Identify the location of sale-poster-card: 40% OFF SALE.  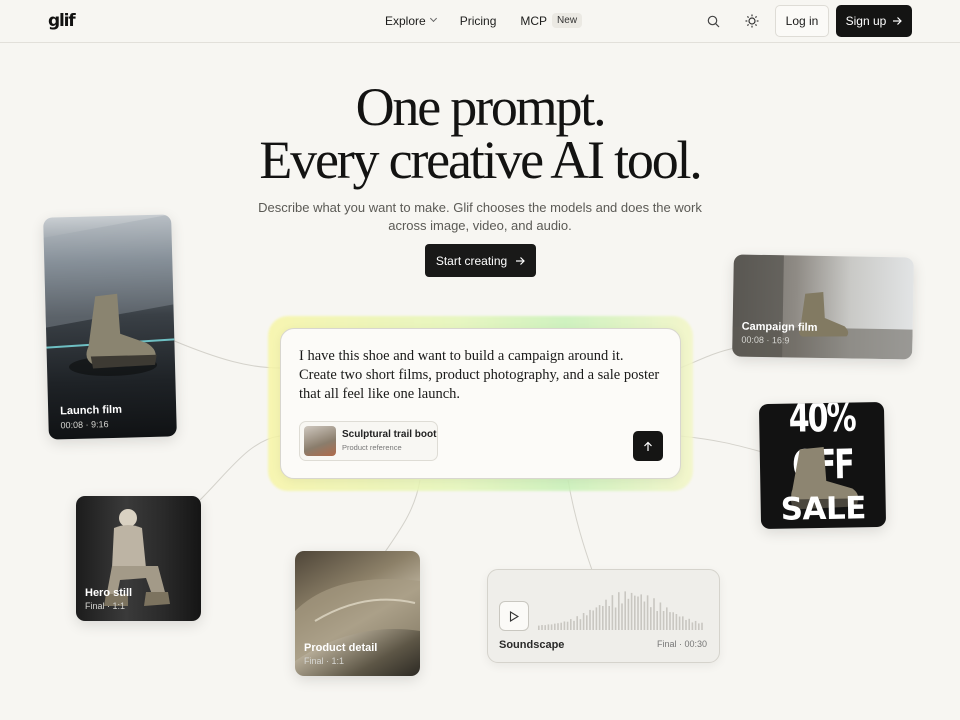
(822, 465).